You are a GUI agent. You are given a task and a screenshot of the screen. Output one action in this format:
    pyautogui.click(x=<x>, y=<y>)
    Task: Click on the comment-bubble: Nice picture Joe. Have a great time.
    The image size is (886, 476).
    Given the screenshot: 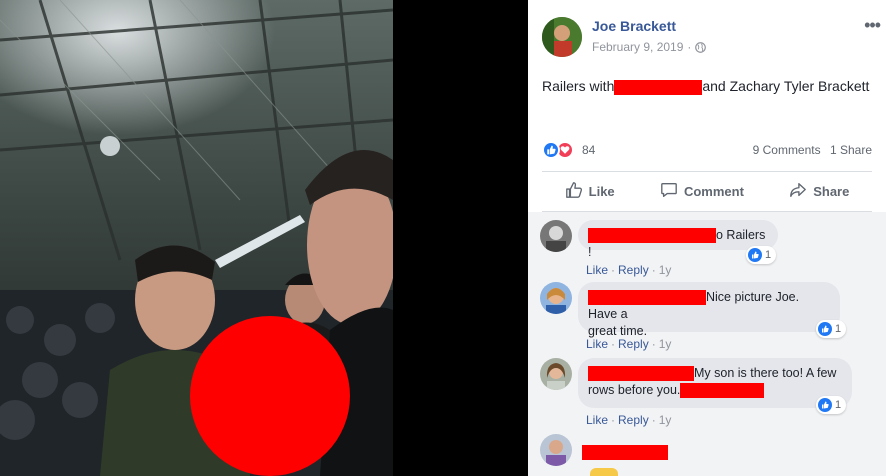 What is the action you would take?
    pyautogui.click(x=709, y=310)
    